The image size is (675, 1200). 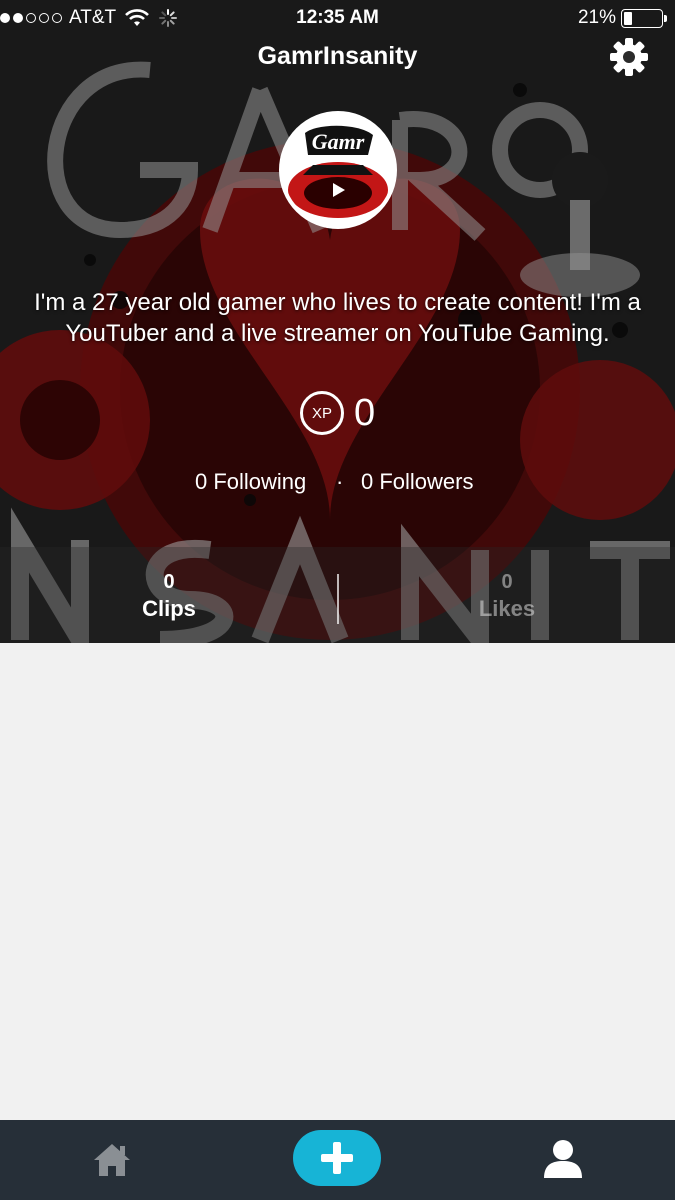 What do you see at coordinates (112, 1160) in the screenshot?
I see `home-icon` at bounding box center [112, 1160].